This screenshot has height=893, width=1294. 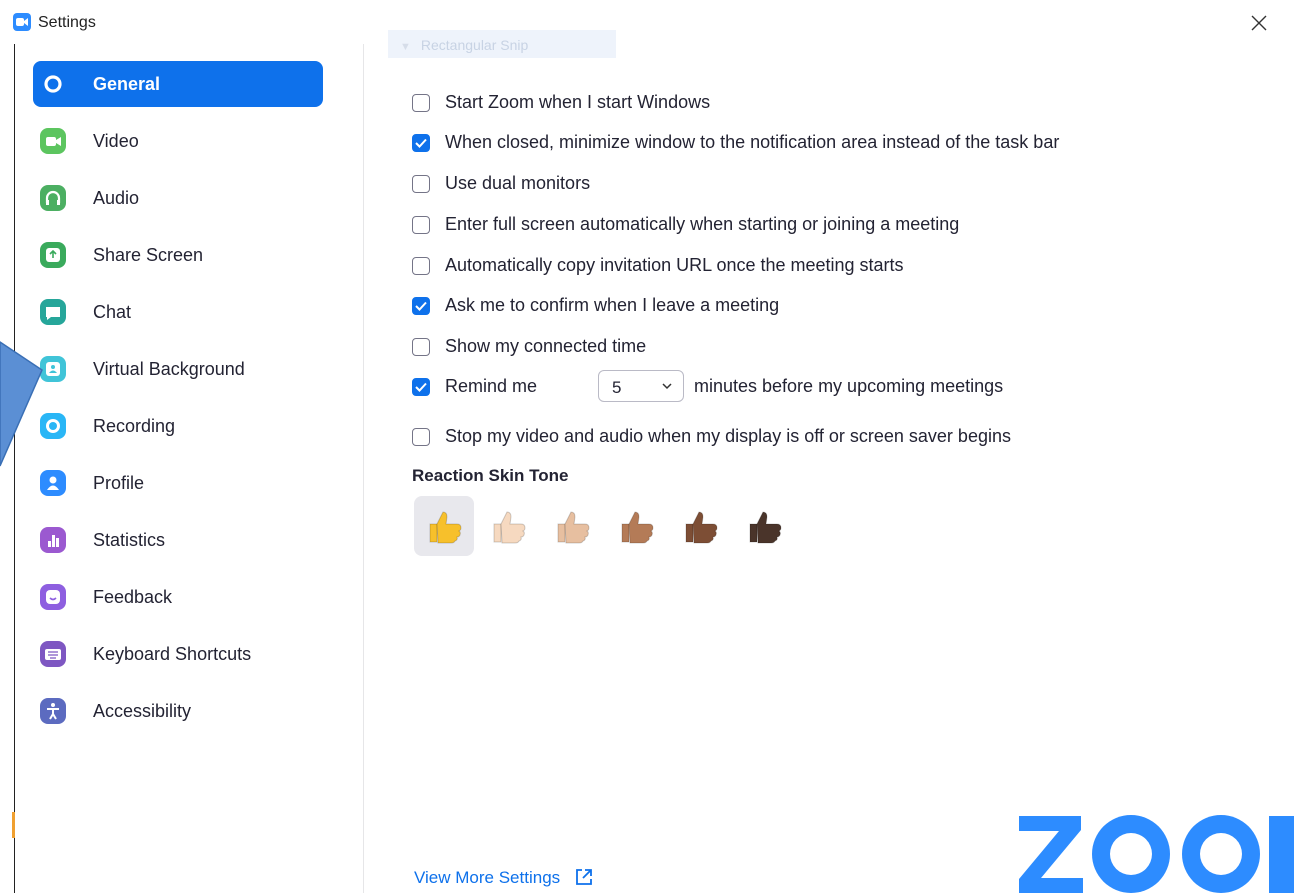 I want to click on remind-minutes-select: 5, so click(x=641, y=386).